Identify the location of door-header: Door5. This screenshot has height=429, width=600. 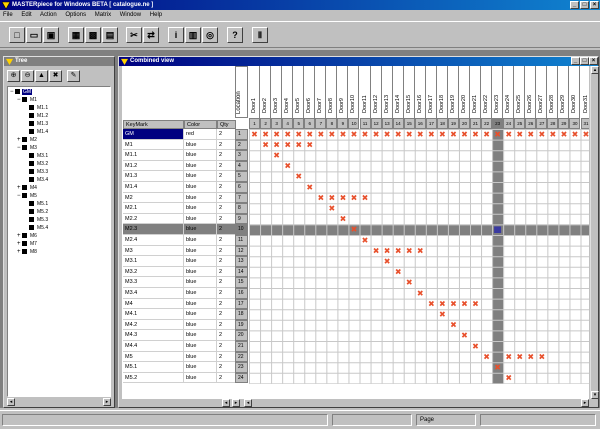
(298, 105).